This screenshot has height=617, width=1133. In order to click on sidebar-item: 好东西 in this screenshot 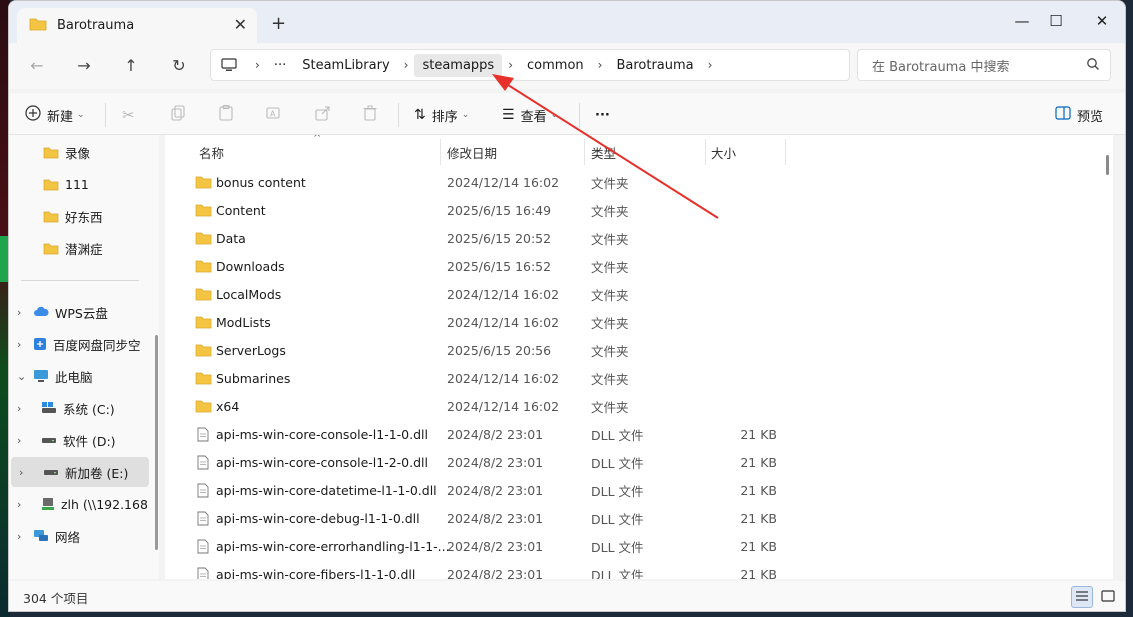, I will do `click(80, 216)`.